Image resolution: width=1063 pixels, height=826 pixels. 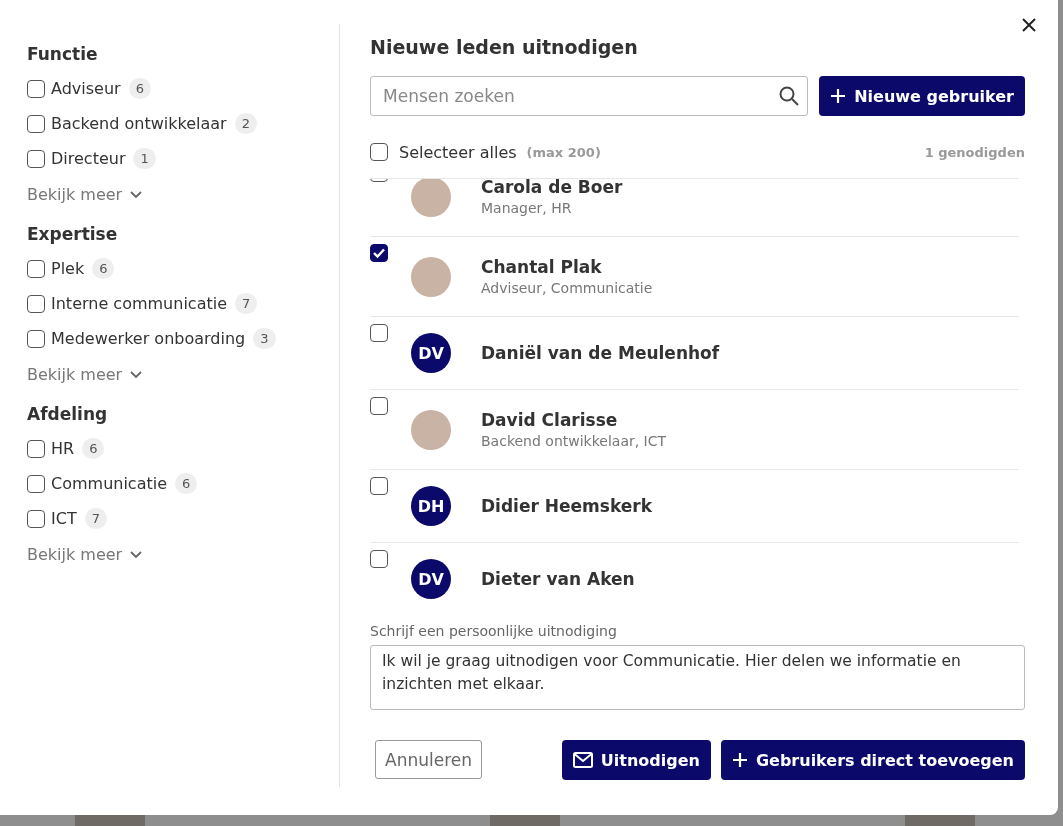 I want to click on message-field: Ik wil je graag uitnodigen voor Communicatie. Hier delen we informatie en inzichten met elkaar., so click(x=697, y=677).